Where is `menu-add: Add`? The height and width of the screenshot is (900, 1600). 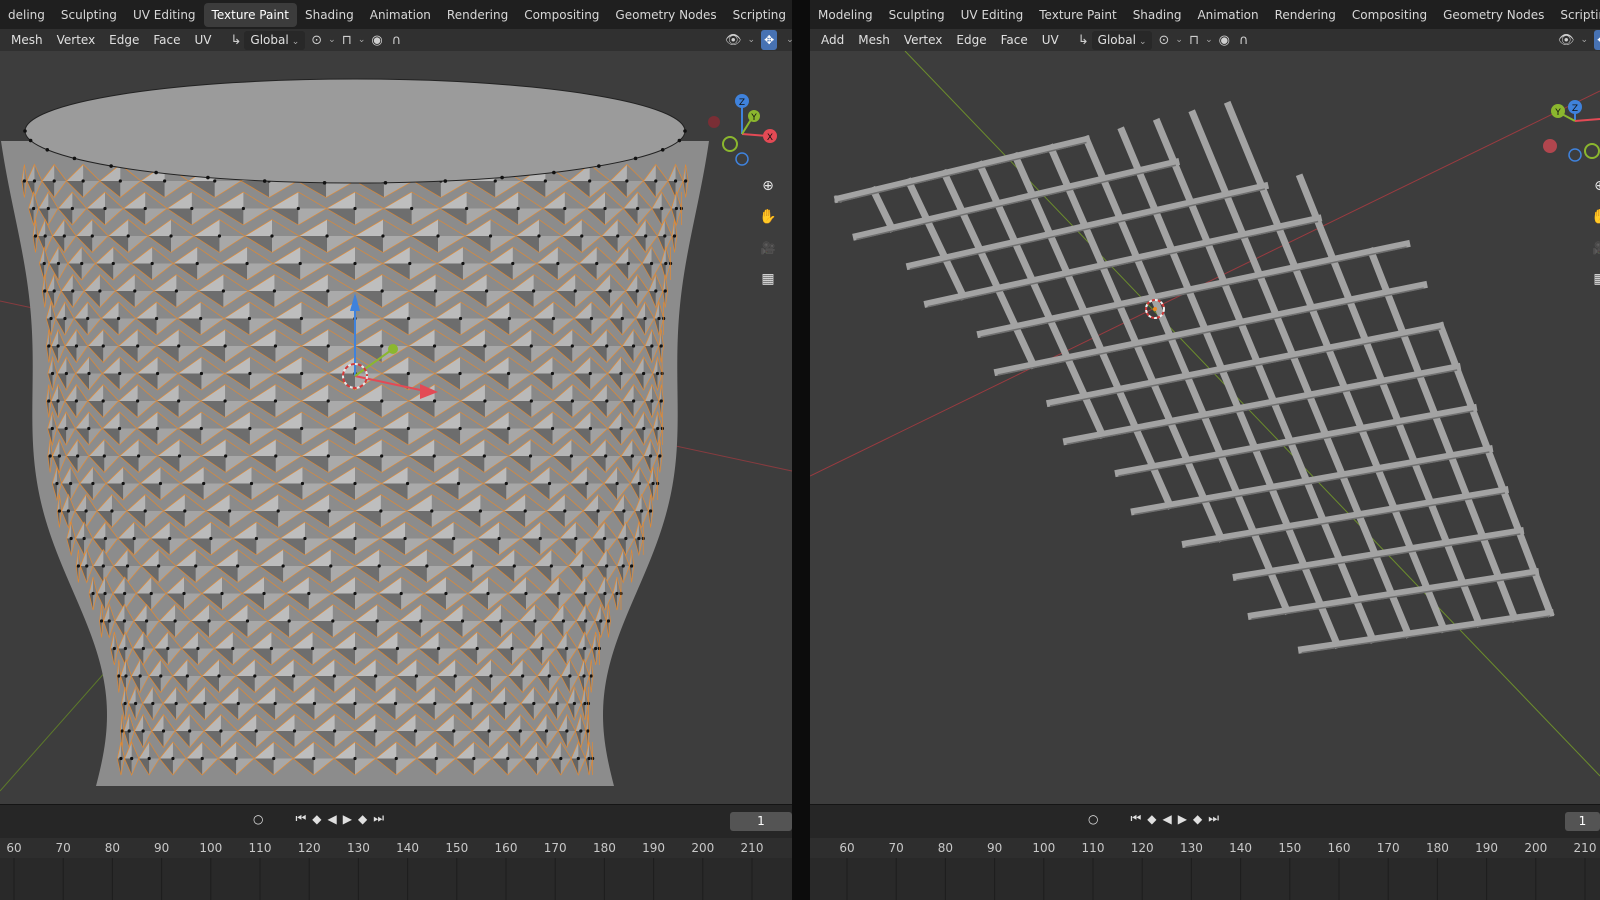
menu-add: Add is located at coordinates (832, 40).